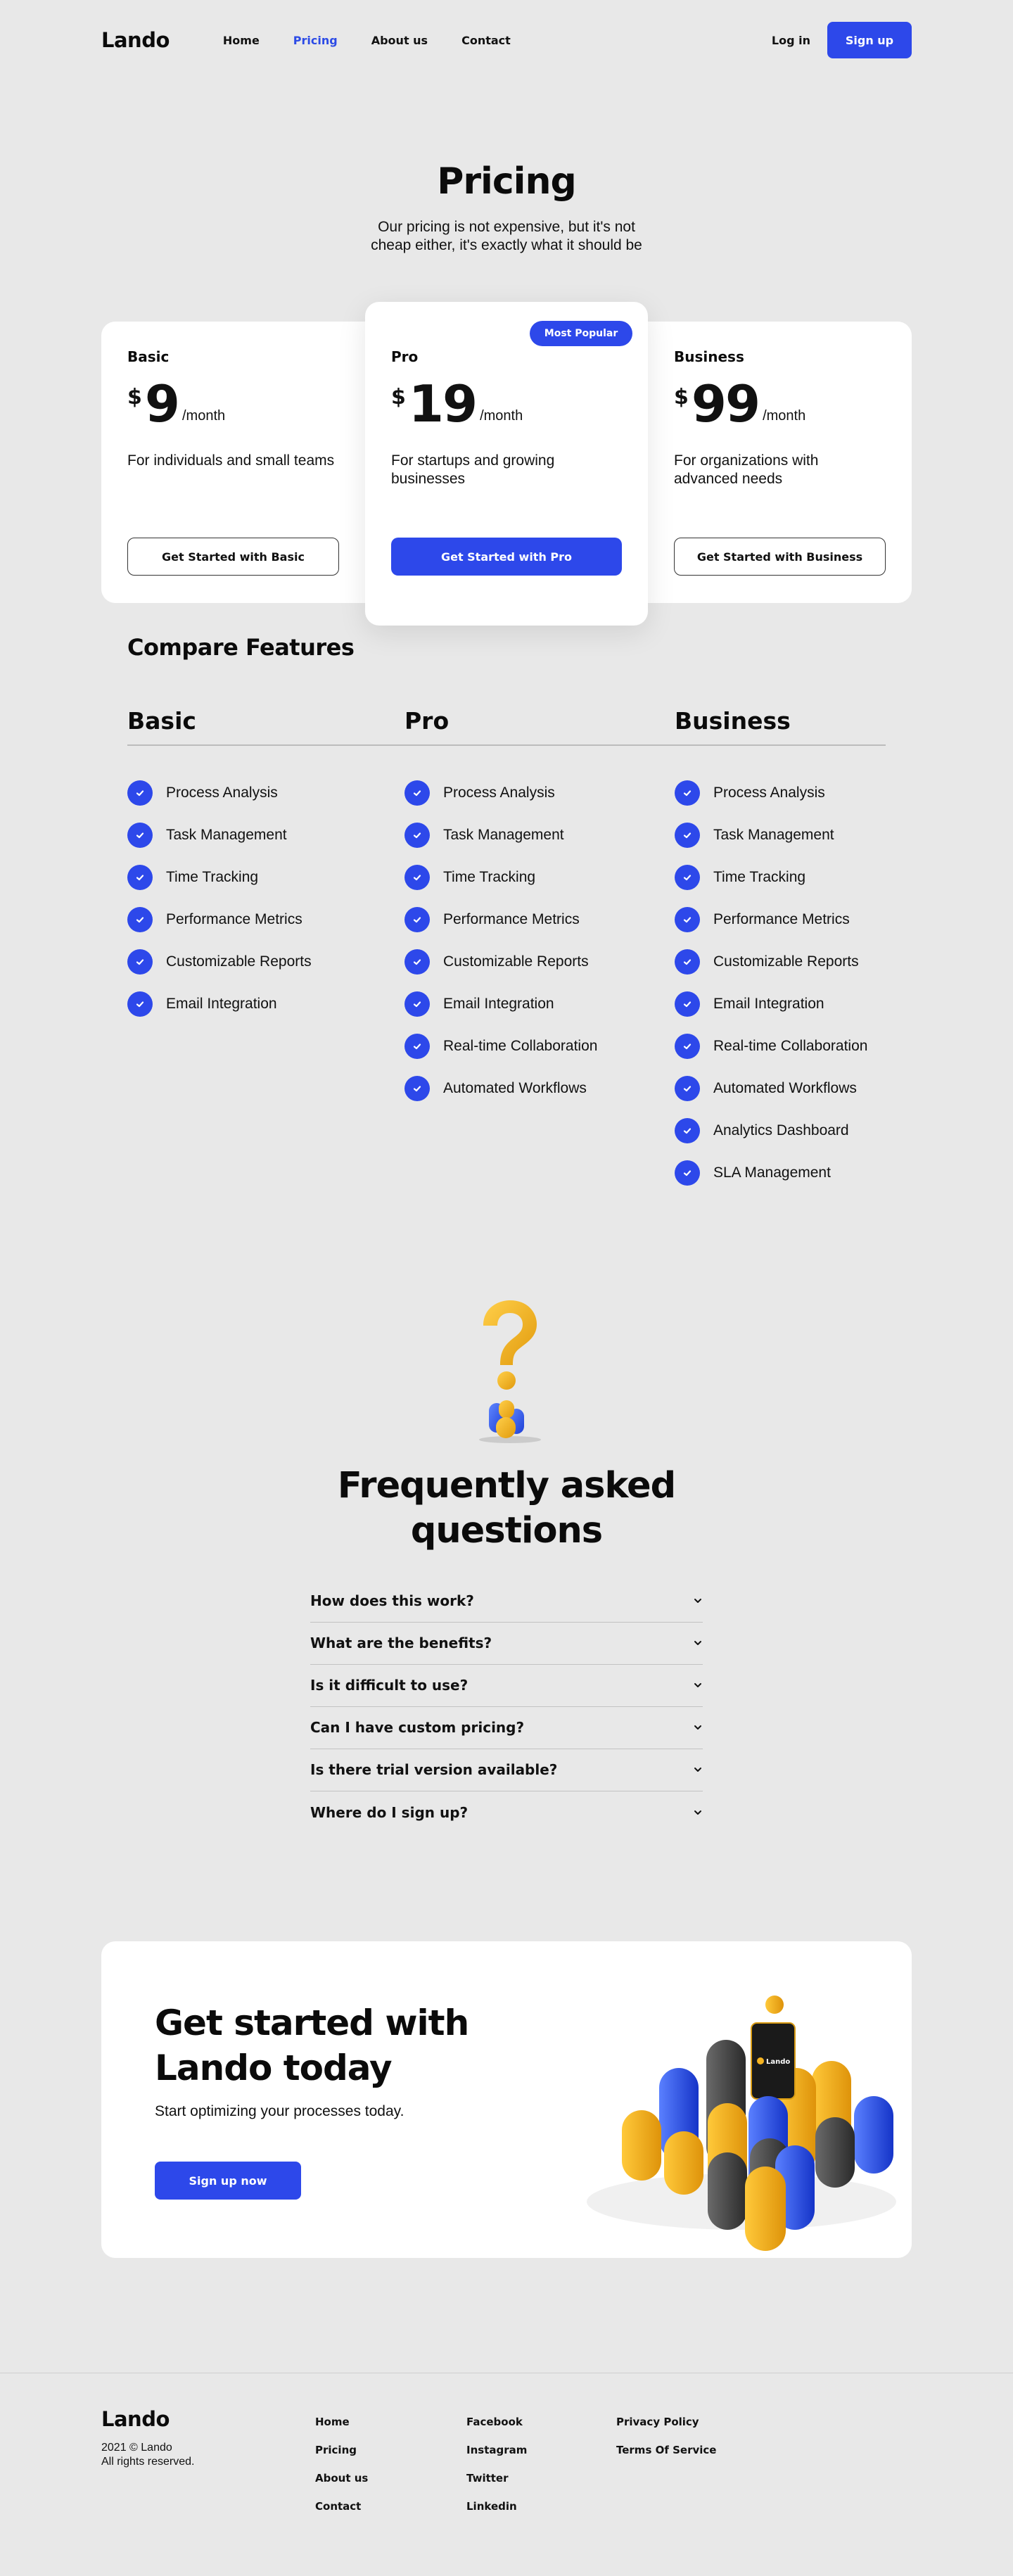 This screenshot has height=2576, width=1013. I want to click on faq-item: How does this work?, so click(507, 1601).